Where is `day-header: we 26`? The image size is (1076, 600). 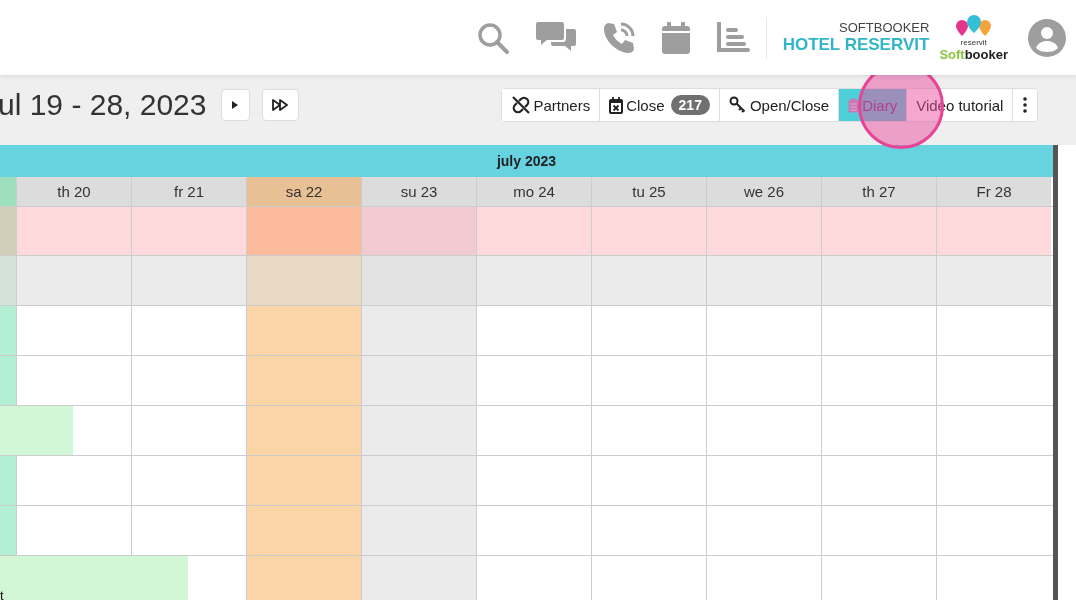
day-header: we 26 is located at coordinates (763, 191).